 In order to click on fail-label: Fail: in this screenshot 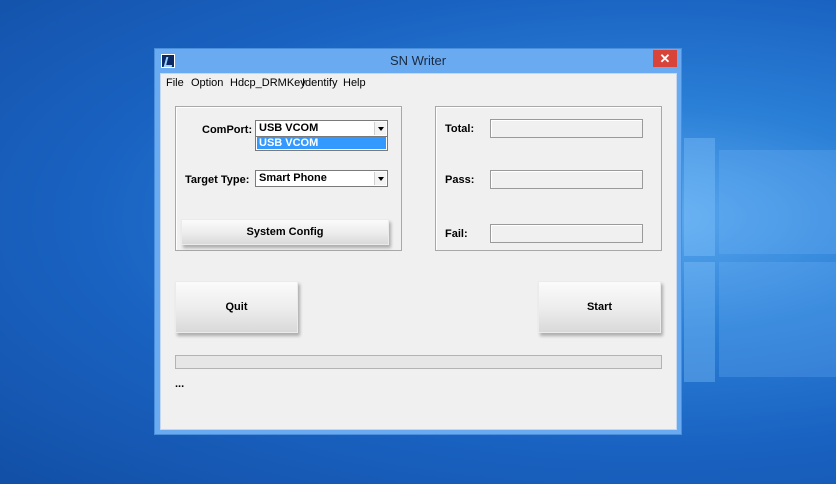, I will do `click(456, 234)`.